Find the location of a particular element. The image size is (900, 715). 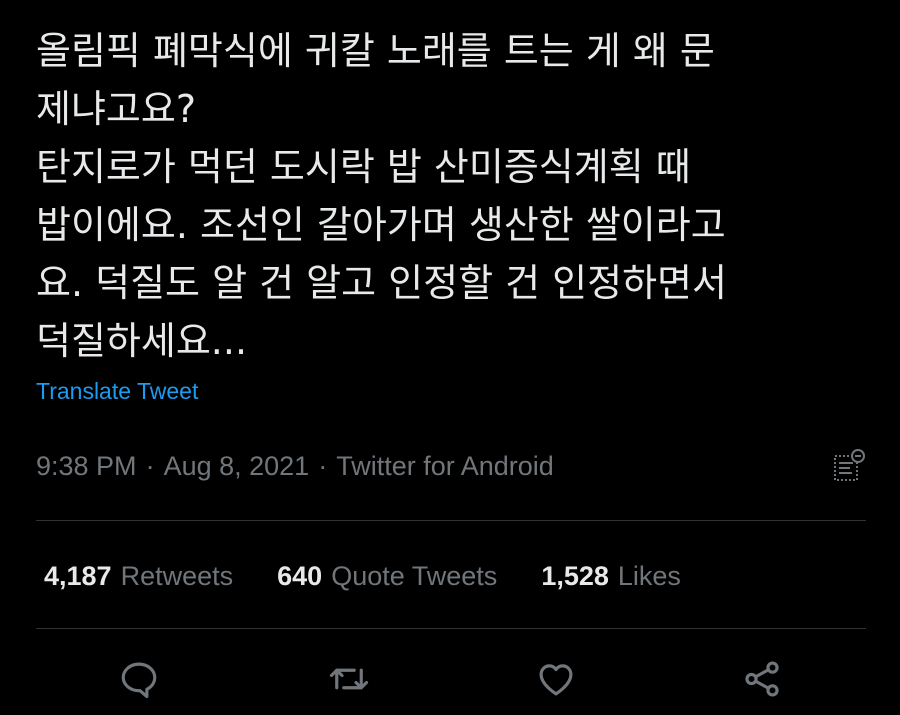

analytics-icon is located at coordinates (849, 466).